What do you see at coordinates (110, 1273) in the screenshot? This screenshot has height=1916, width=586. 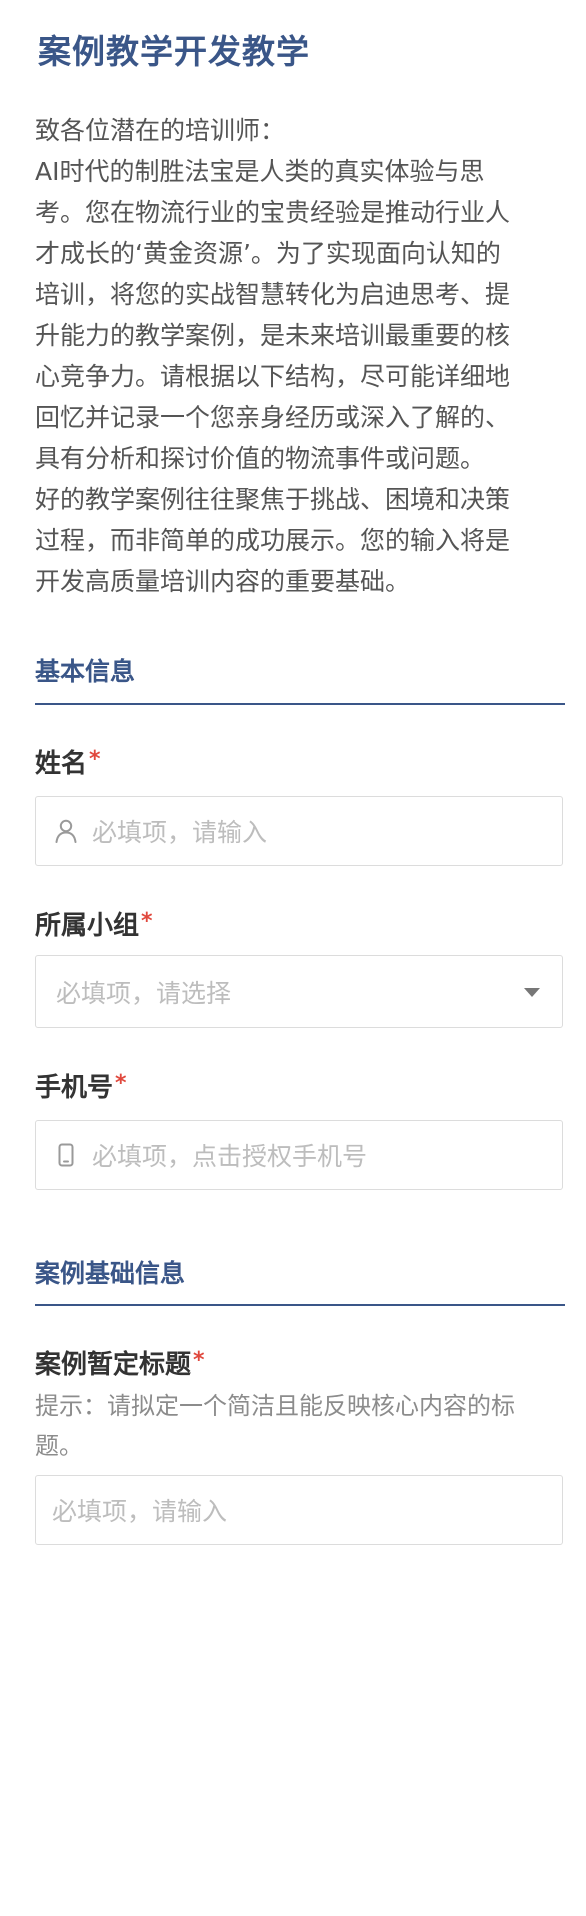 I see `section-title-case: 案例基础信息` at bounding box center [110, 1273].